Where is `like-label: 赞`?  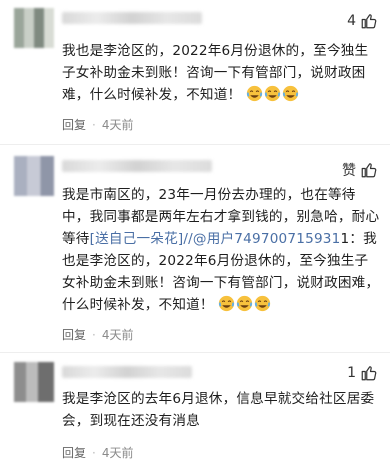 like-label: 赞 is located at coordinates (349, 171).